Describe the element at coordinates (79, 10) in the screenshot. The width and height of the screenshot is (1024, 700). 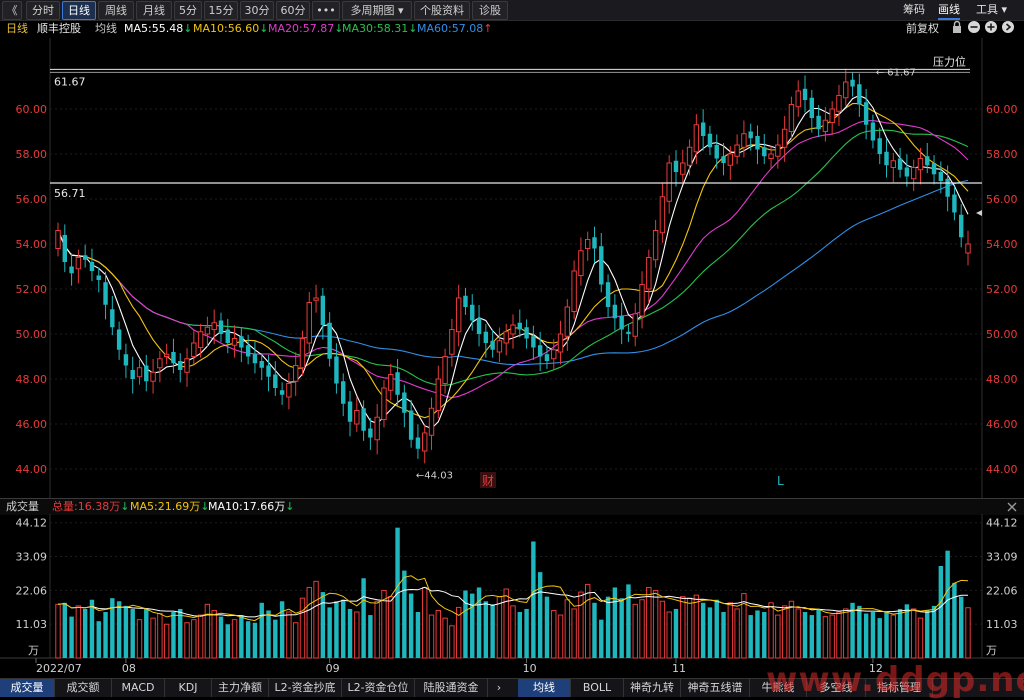
I see `period-button-1: 日线` at that location.